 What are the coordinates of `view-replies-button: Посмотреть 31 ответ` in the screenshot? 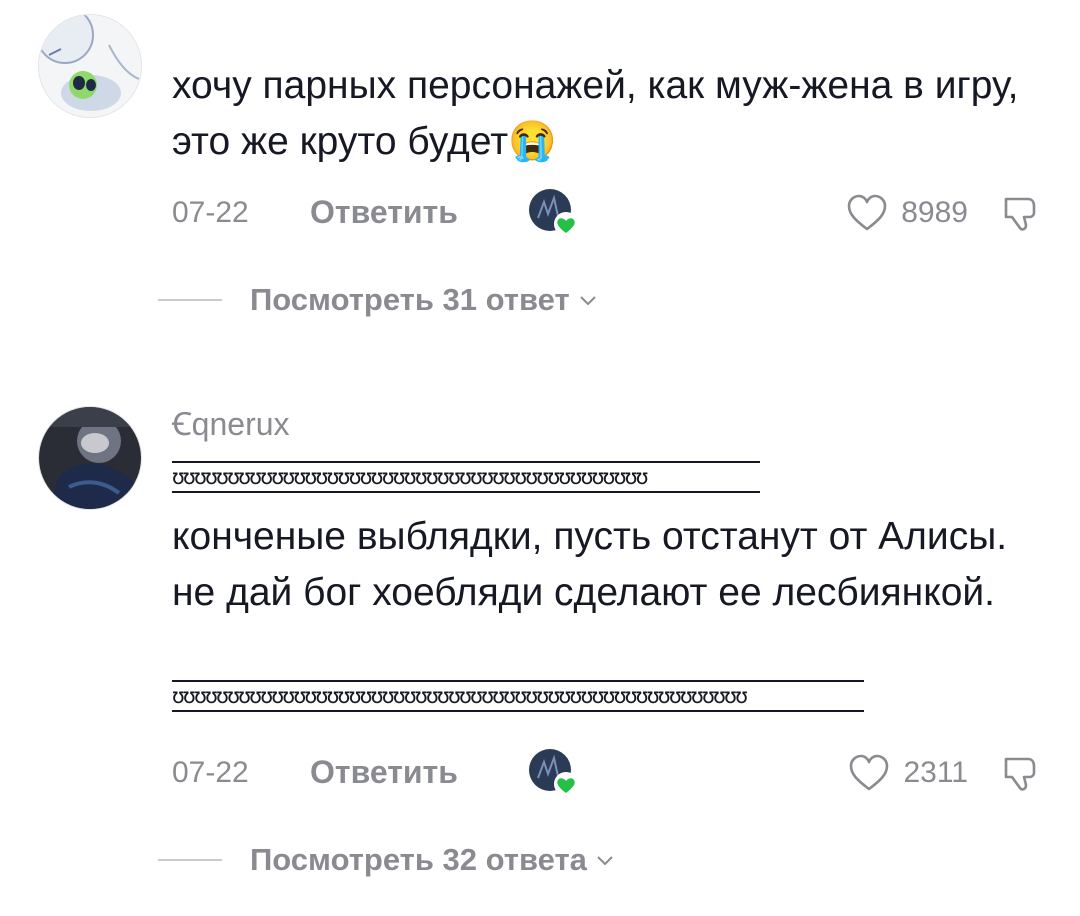 It's located at (508, 300).